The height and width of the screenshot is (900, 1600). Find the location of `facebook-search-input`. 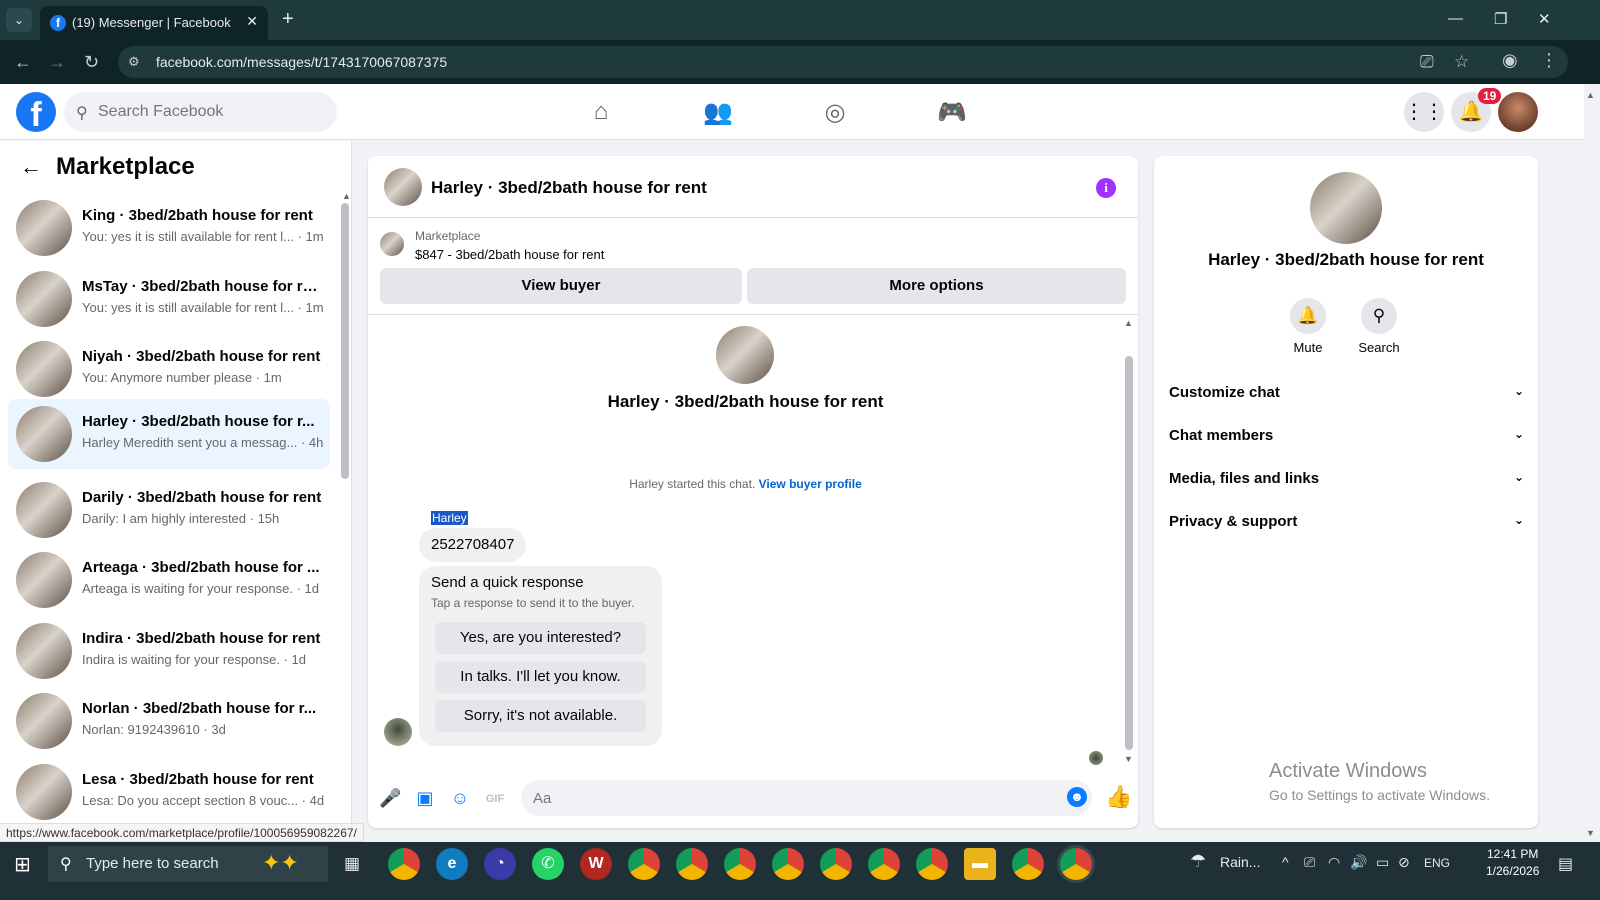

facebook-search-input is located at coordinates (213, 112).